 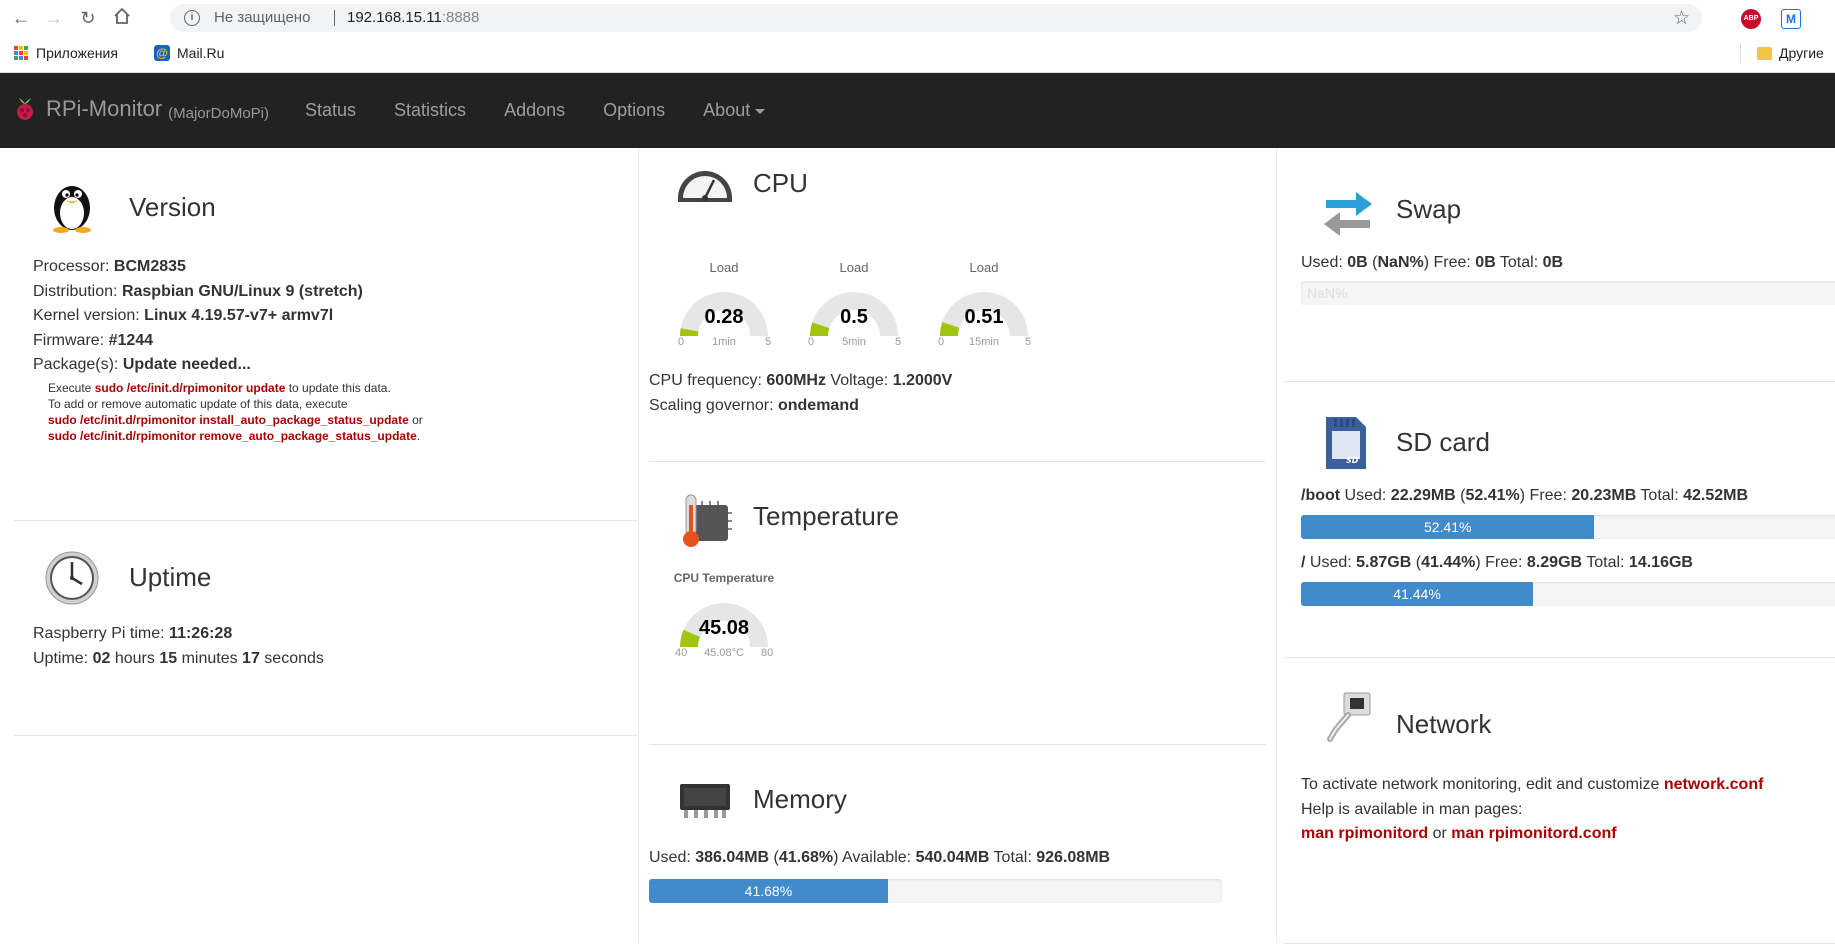 What do you see at coordinates (936, 18) in the screenshot?
I see `address-bar: i Не защищено 192.168.15.11:8888 ☆` at bounding box center [936, 18].